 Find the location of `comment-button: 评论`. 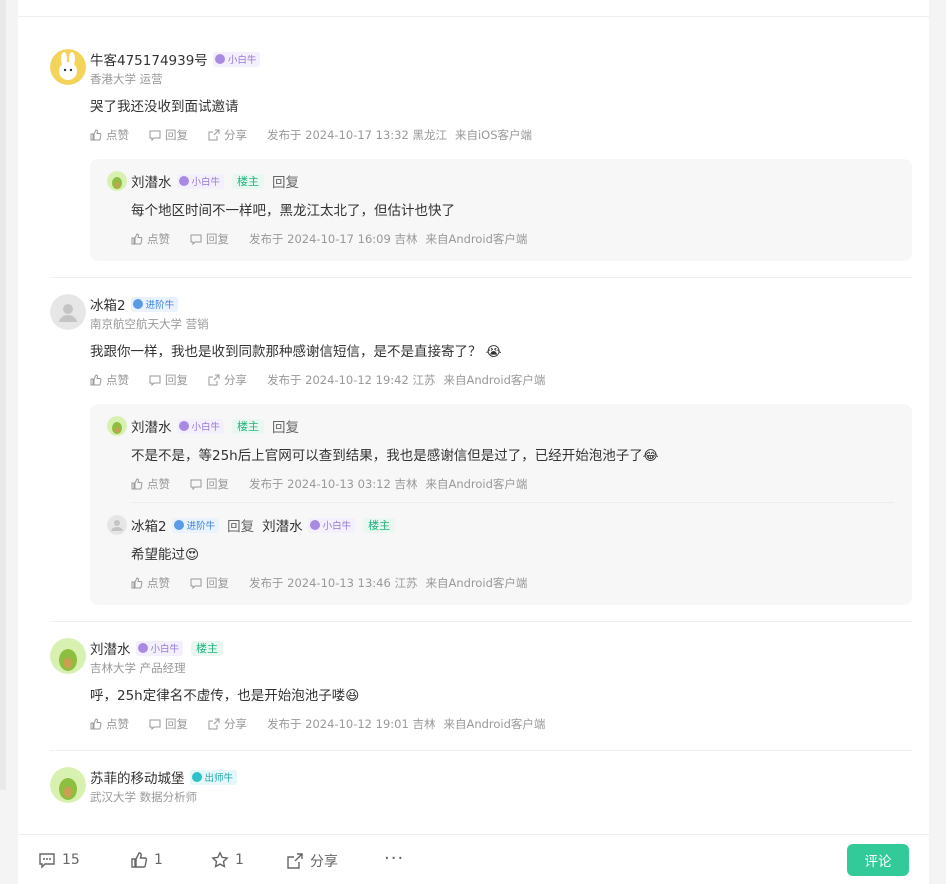

comment-button: 评论 is located at coordinates (878, 860).